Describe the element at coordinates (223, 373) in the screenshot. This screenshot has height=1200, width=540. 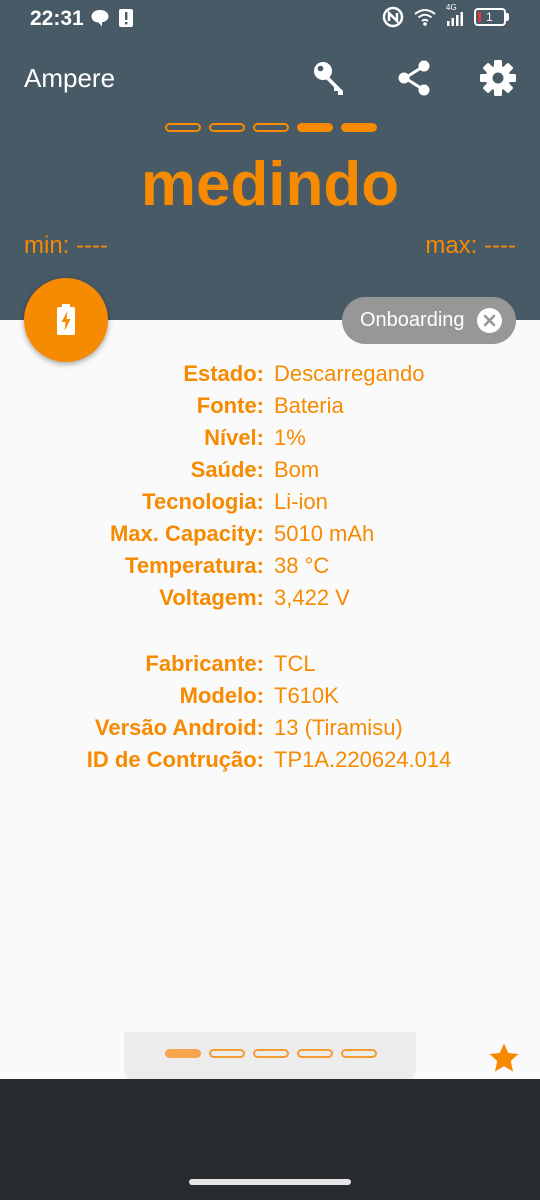
I see `info-label: Estado:` at that location.